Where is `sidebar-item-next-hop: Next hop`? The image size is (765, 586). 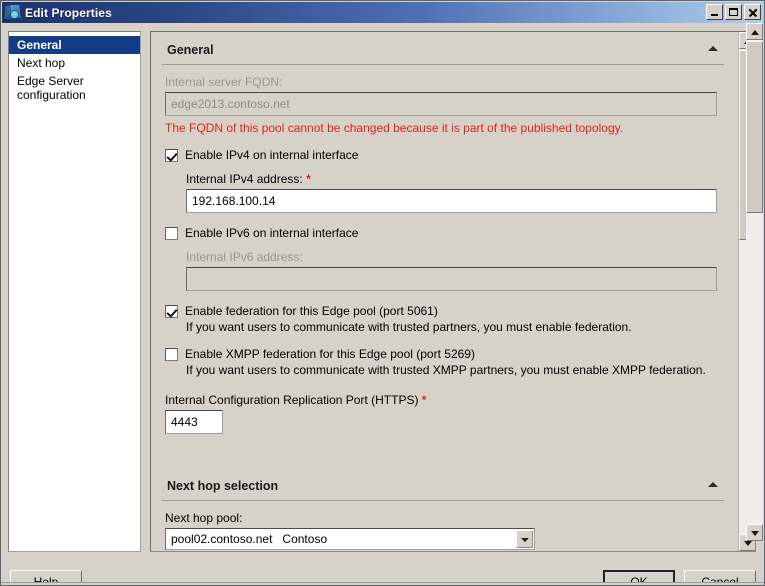
sidebar-item-next-hop: Next hop is located at coordinates (74, 63).